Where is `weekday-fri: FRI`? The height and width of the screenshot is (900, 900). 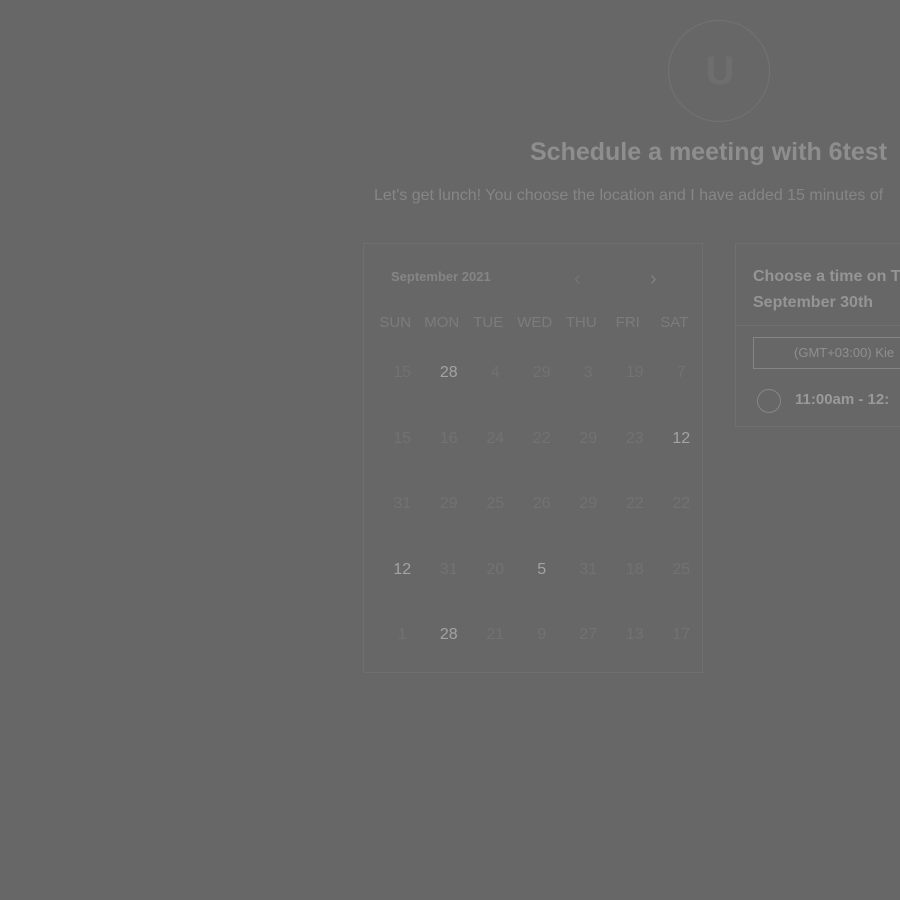
weekday-fri: FRI is located at coordinates (627, 322).